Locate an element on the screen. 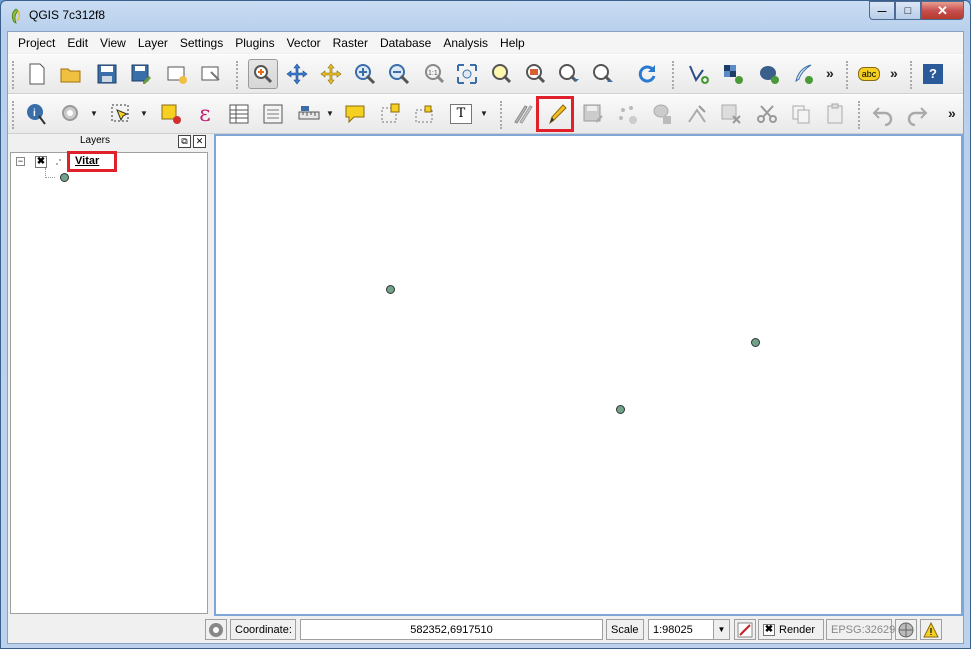  field-calculator-icon is located at coordinates (273, 114).